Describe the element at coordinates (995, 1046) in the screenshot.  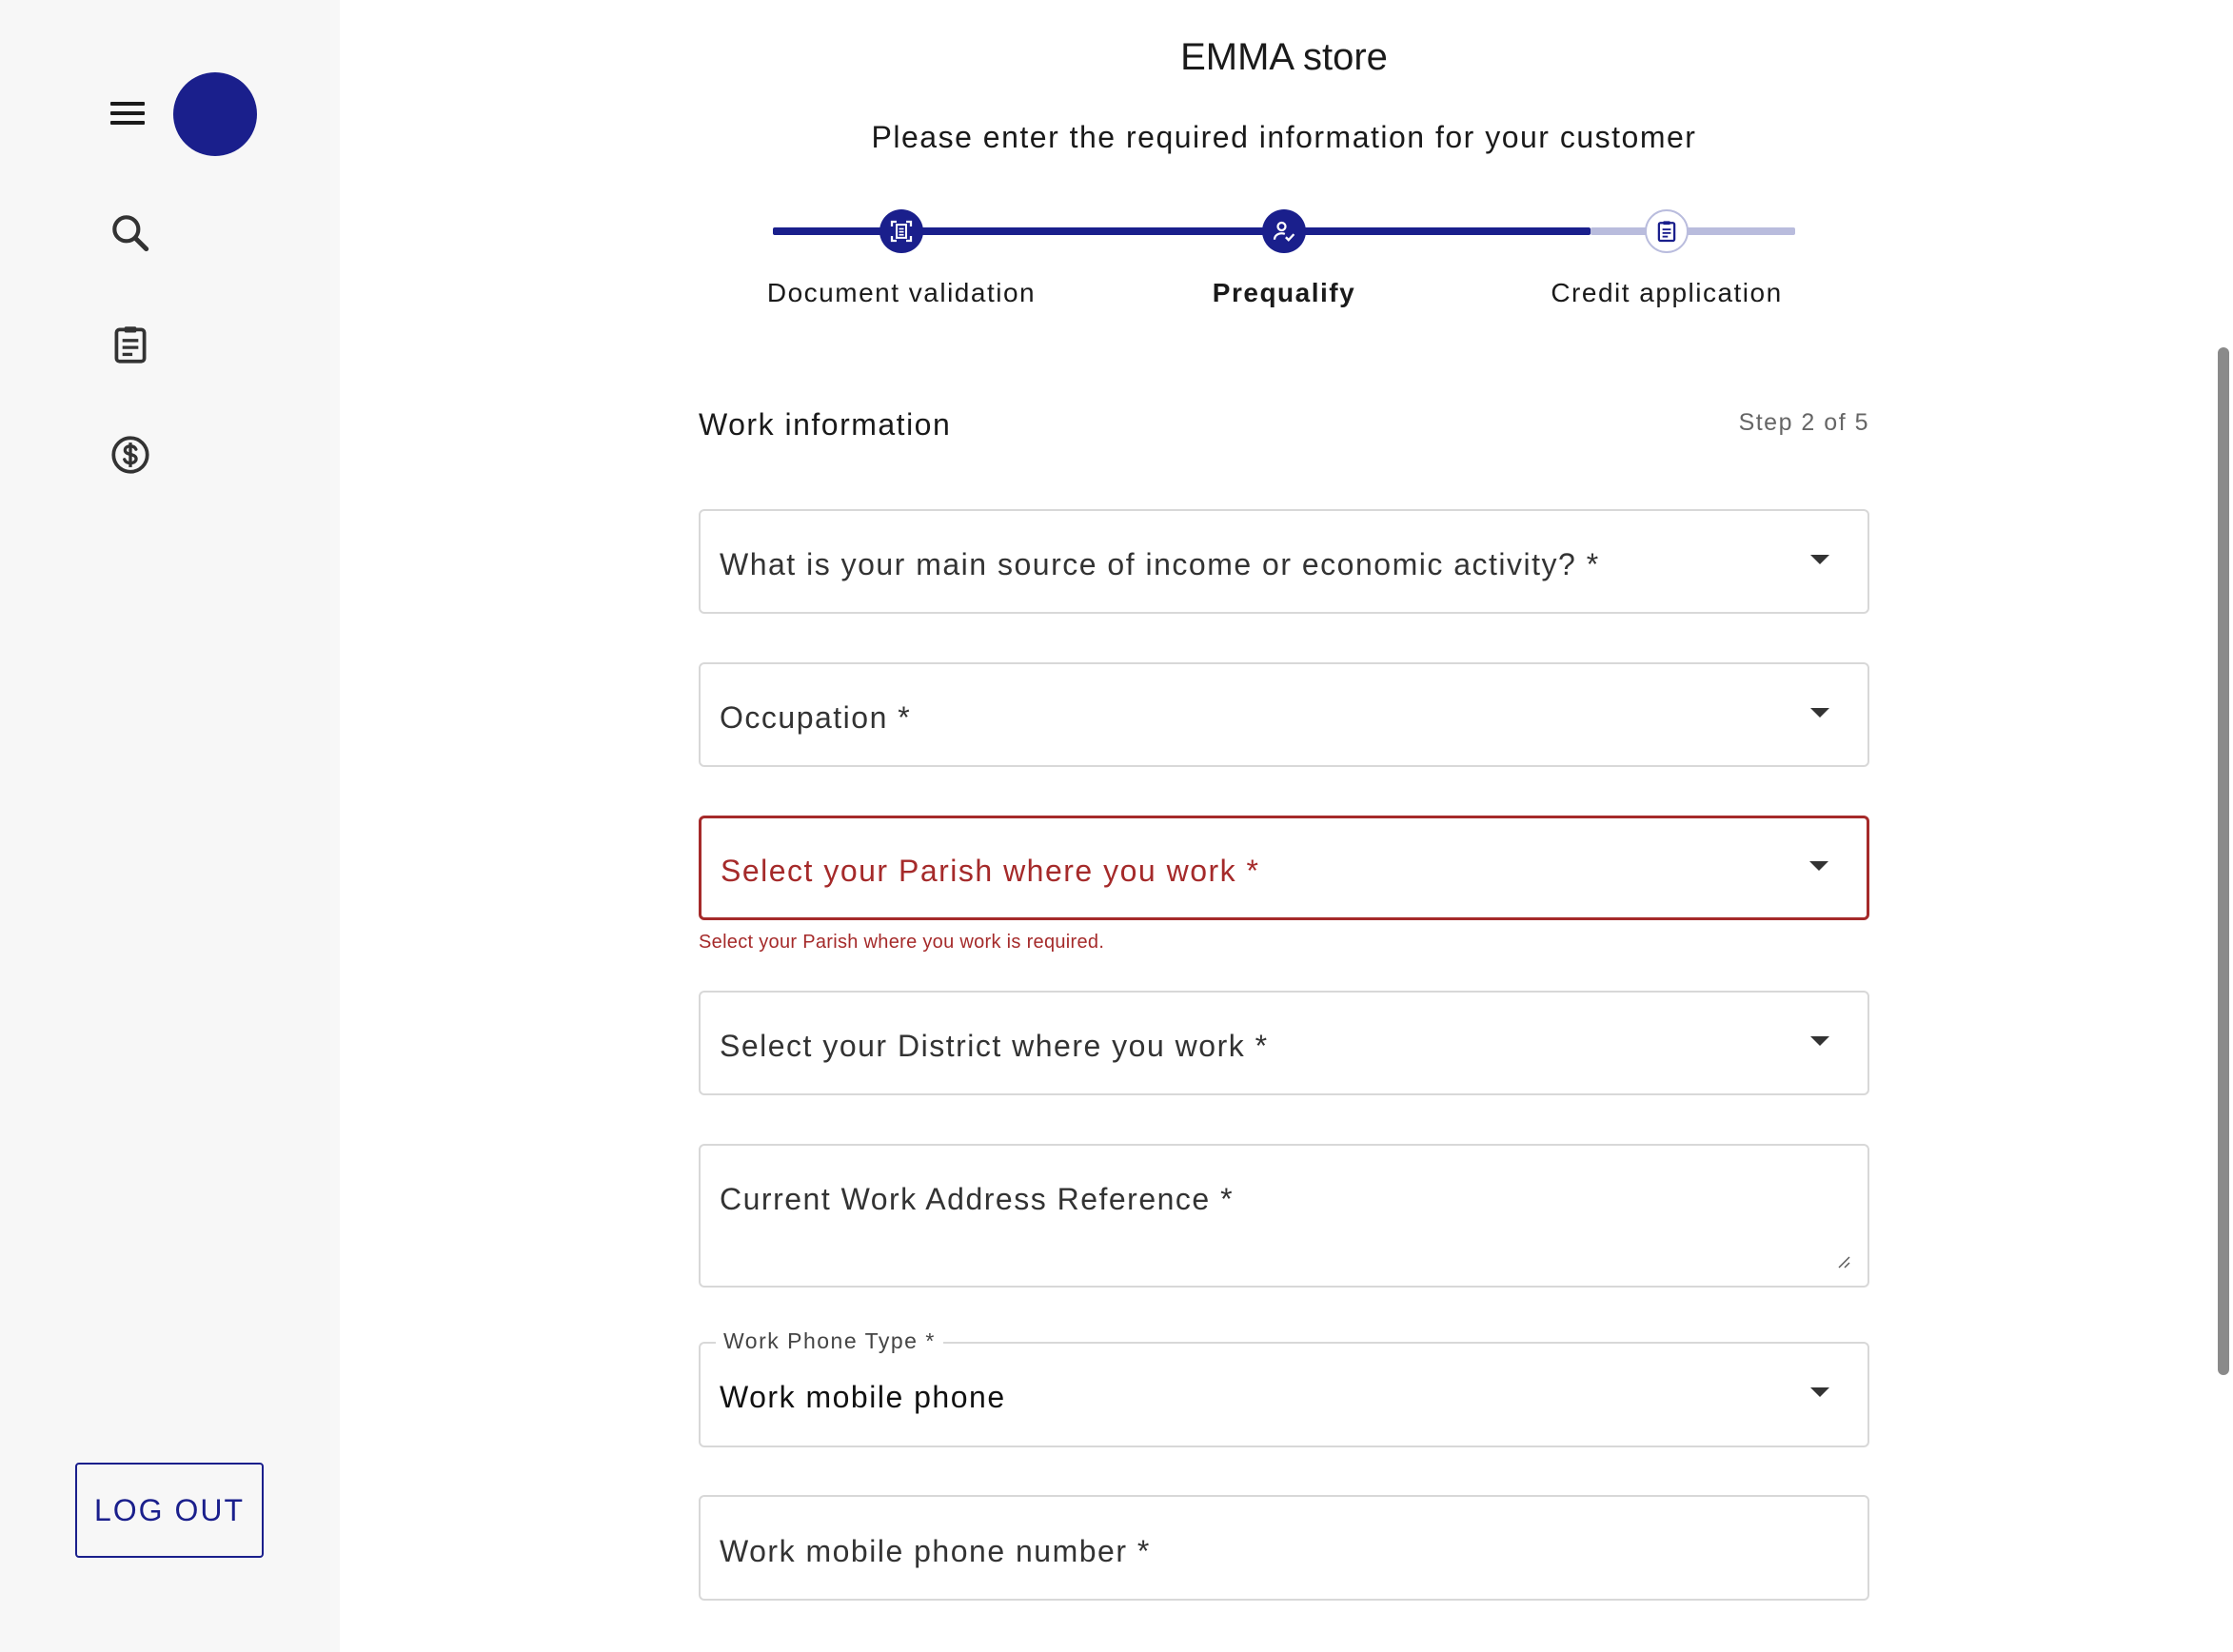
I see `district-placeholder: Select your District where you work *` at that location.